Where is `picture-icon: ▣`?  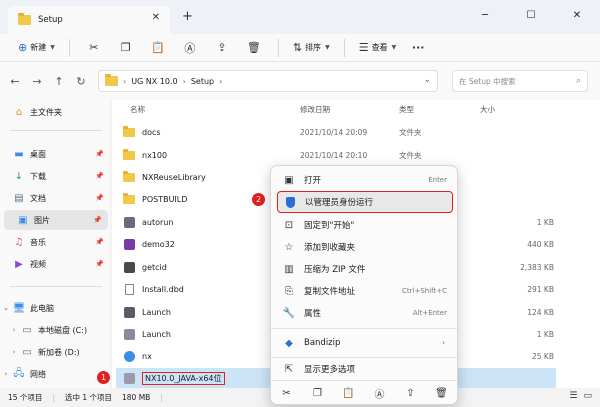
picture-icon: ▣ is located at coordinates (23, 220).